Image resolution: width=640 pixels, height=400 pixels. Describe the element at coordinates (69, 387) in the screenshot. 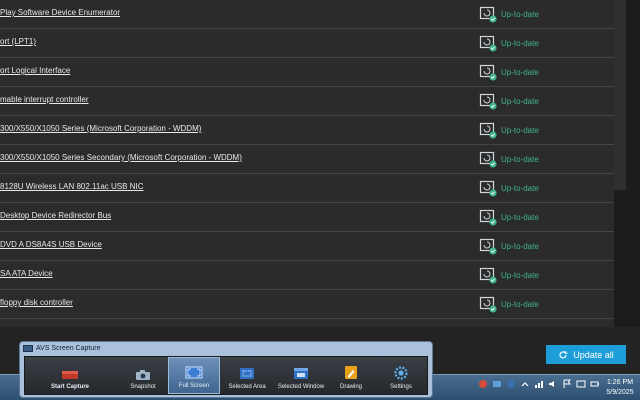

I see `tool-label: Start Capture` at that location.